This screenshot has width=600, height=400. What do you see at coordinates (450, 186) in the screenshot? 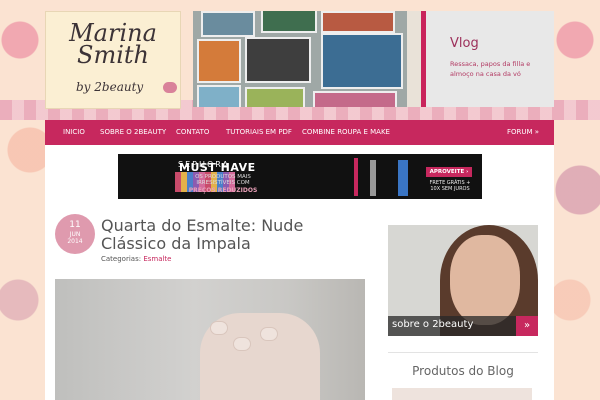
I see `banner-shipping: FRETE GRÁTIS + 10X SEM JUROS` at bounding box center [450, 186].